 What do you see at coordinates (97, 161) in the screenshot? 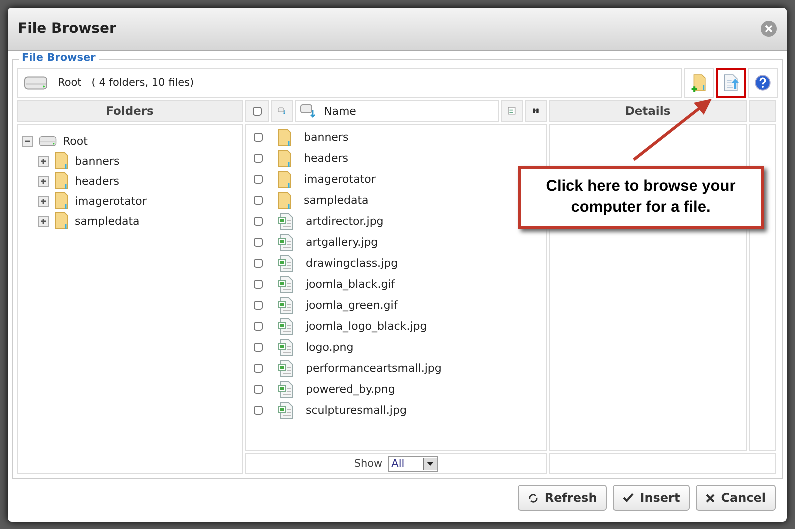
I see `tree-item: banners` at bounding box center [97, 161].